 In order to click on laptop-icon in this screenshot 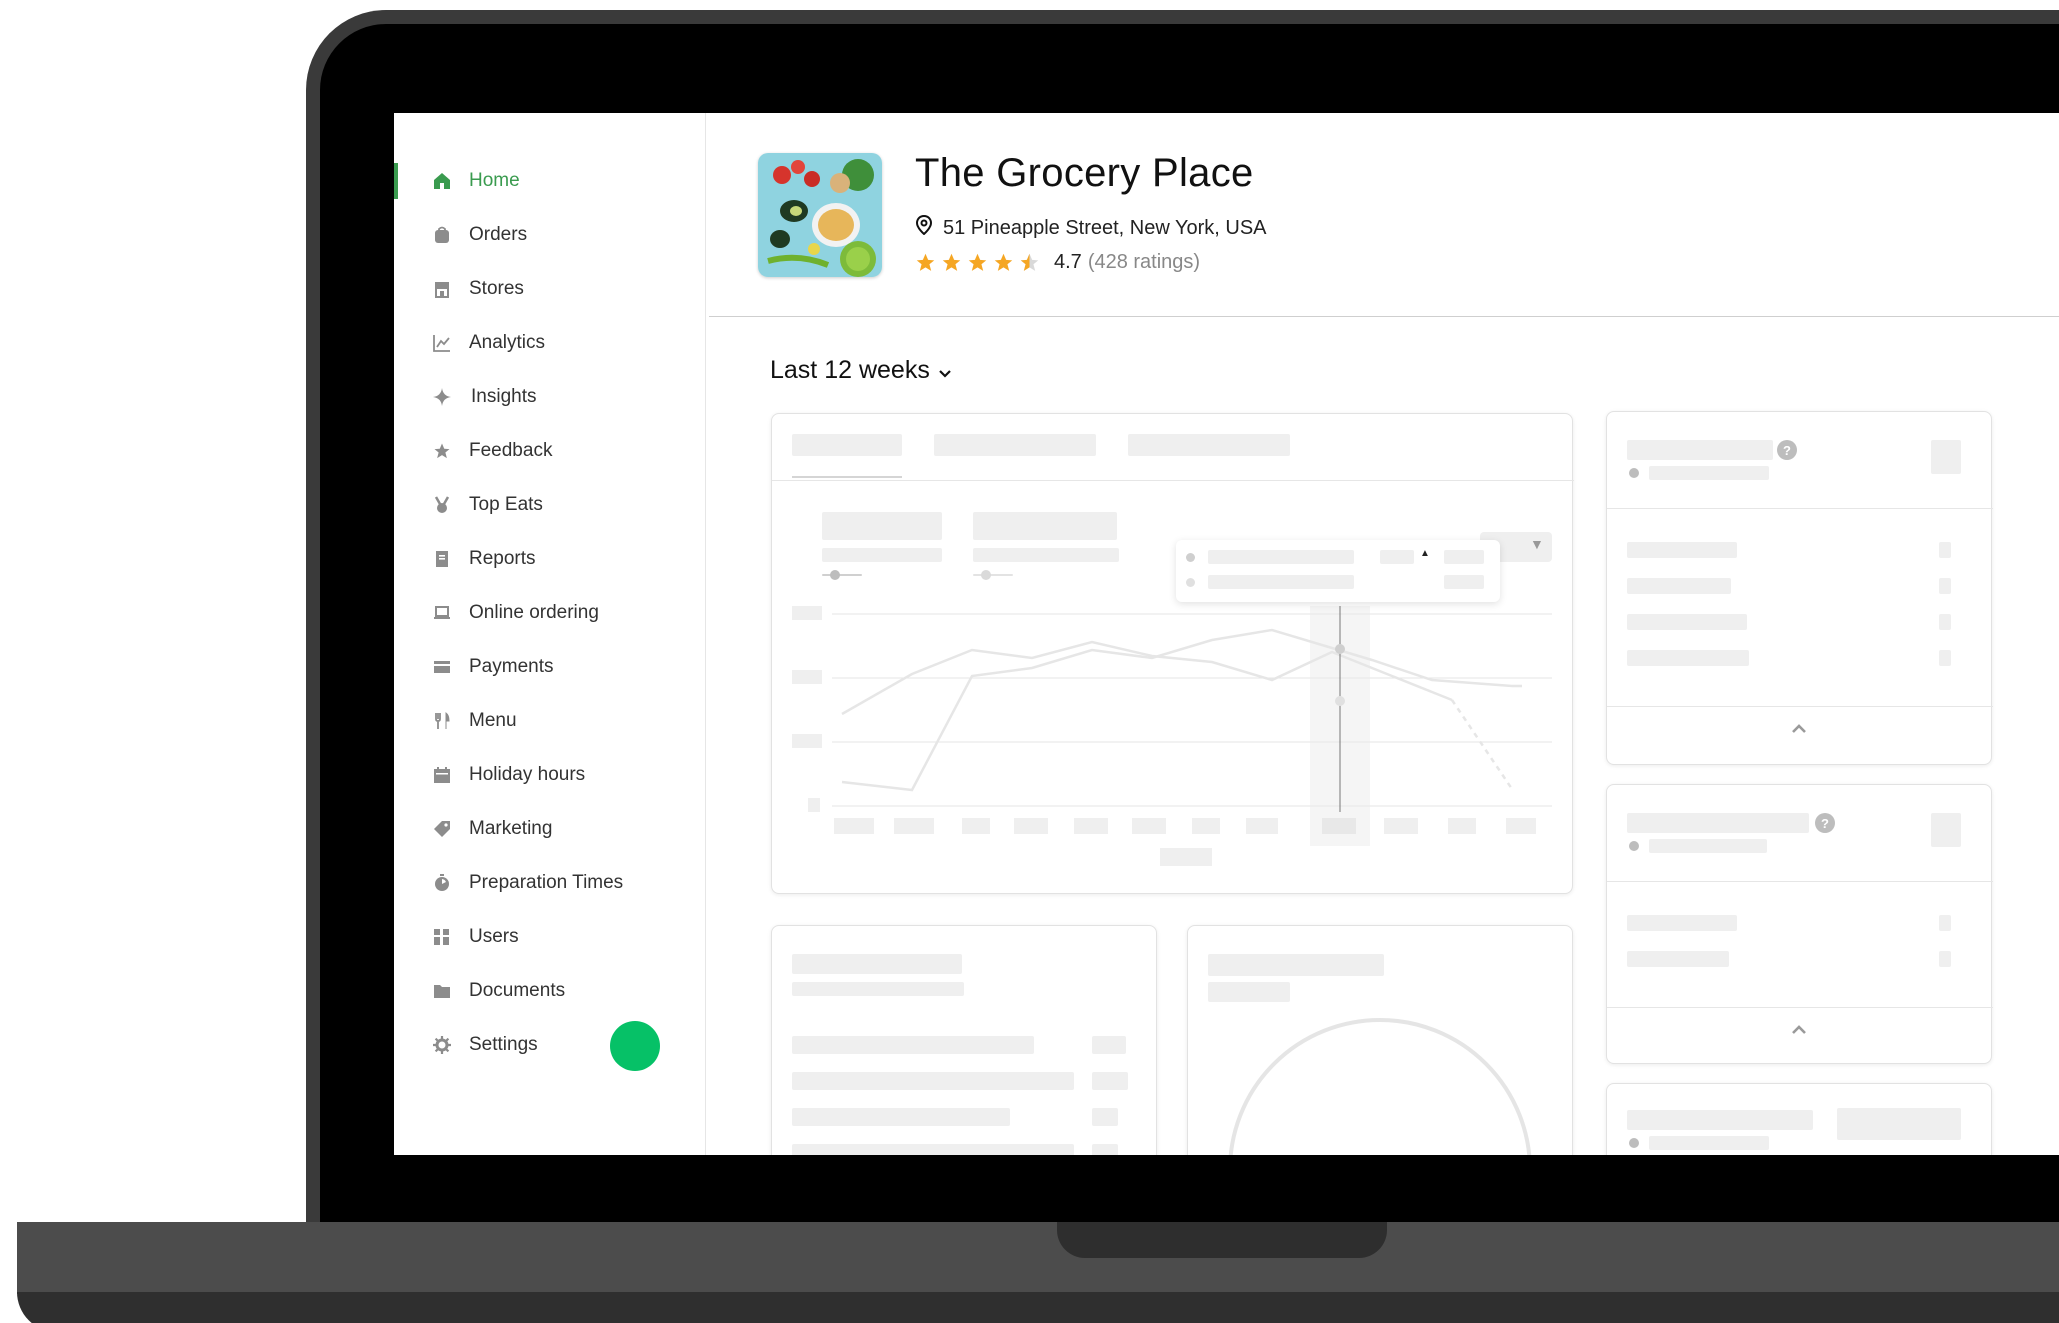, I will do `click(442, 613)`.